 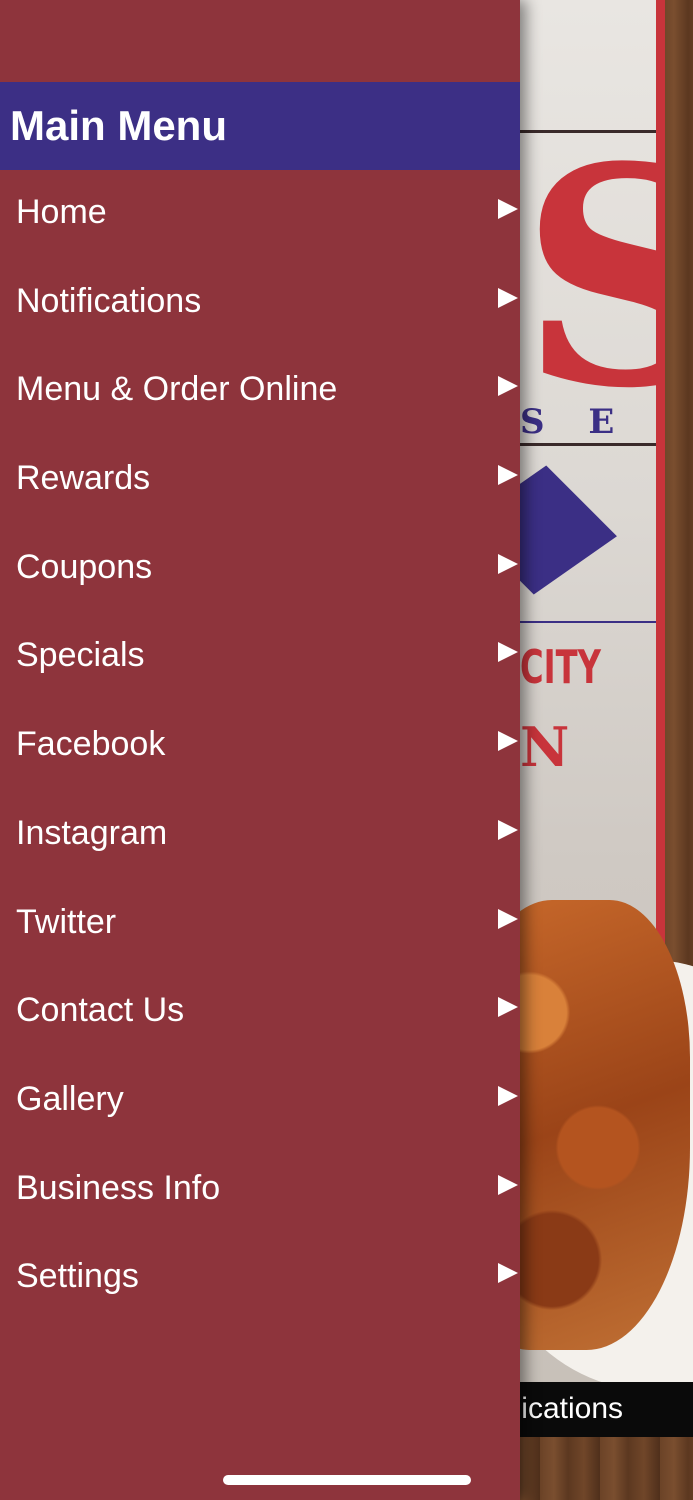 What do you see at coordinates (109, 300) in the screenshot?
I see `menu-item-label: Notifications` at bounding box center [109, 300].